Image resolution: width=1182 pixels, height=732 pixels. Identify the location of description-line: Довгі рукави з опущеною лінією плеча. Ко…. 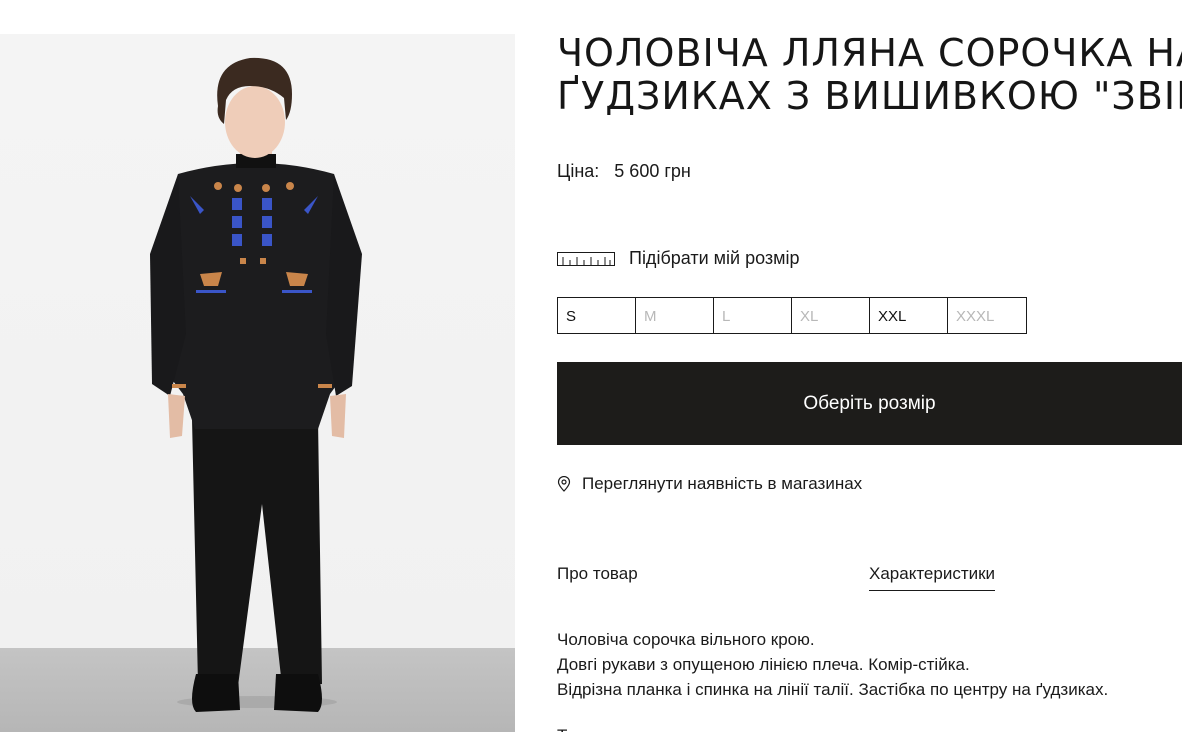
(763, 664).